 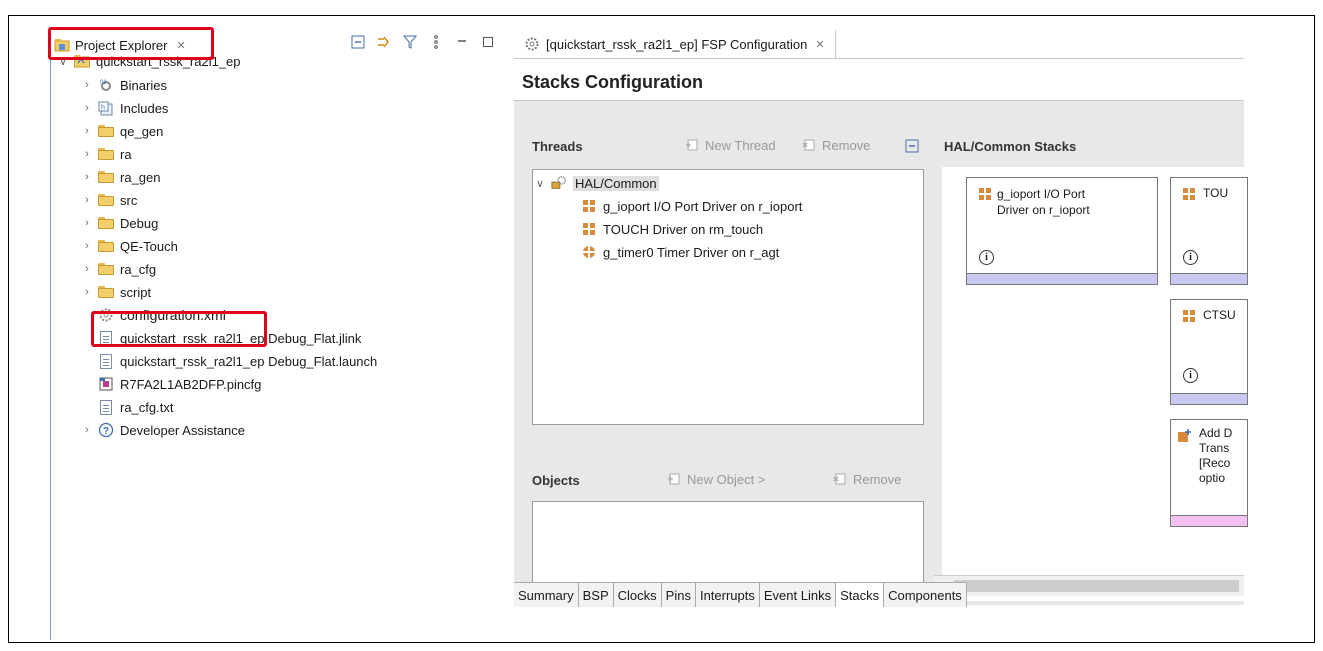 I want to click on new-object-button: New Object >, so click(x=715, y=479).